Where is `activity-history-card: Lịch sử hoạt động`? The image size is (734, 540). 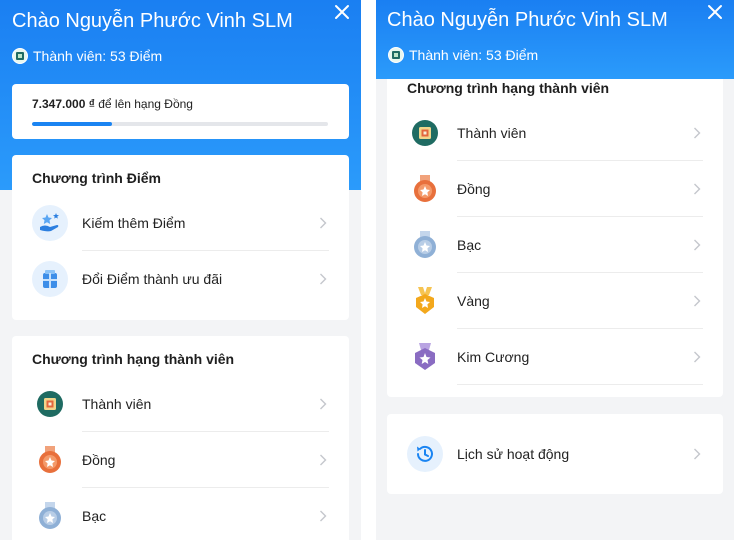 activity-history-card: Lịch sử hoạt động is located at coordinates (555, 454).